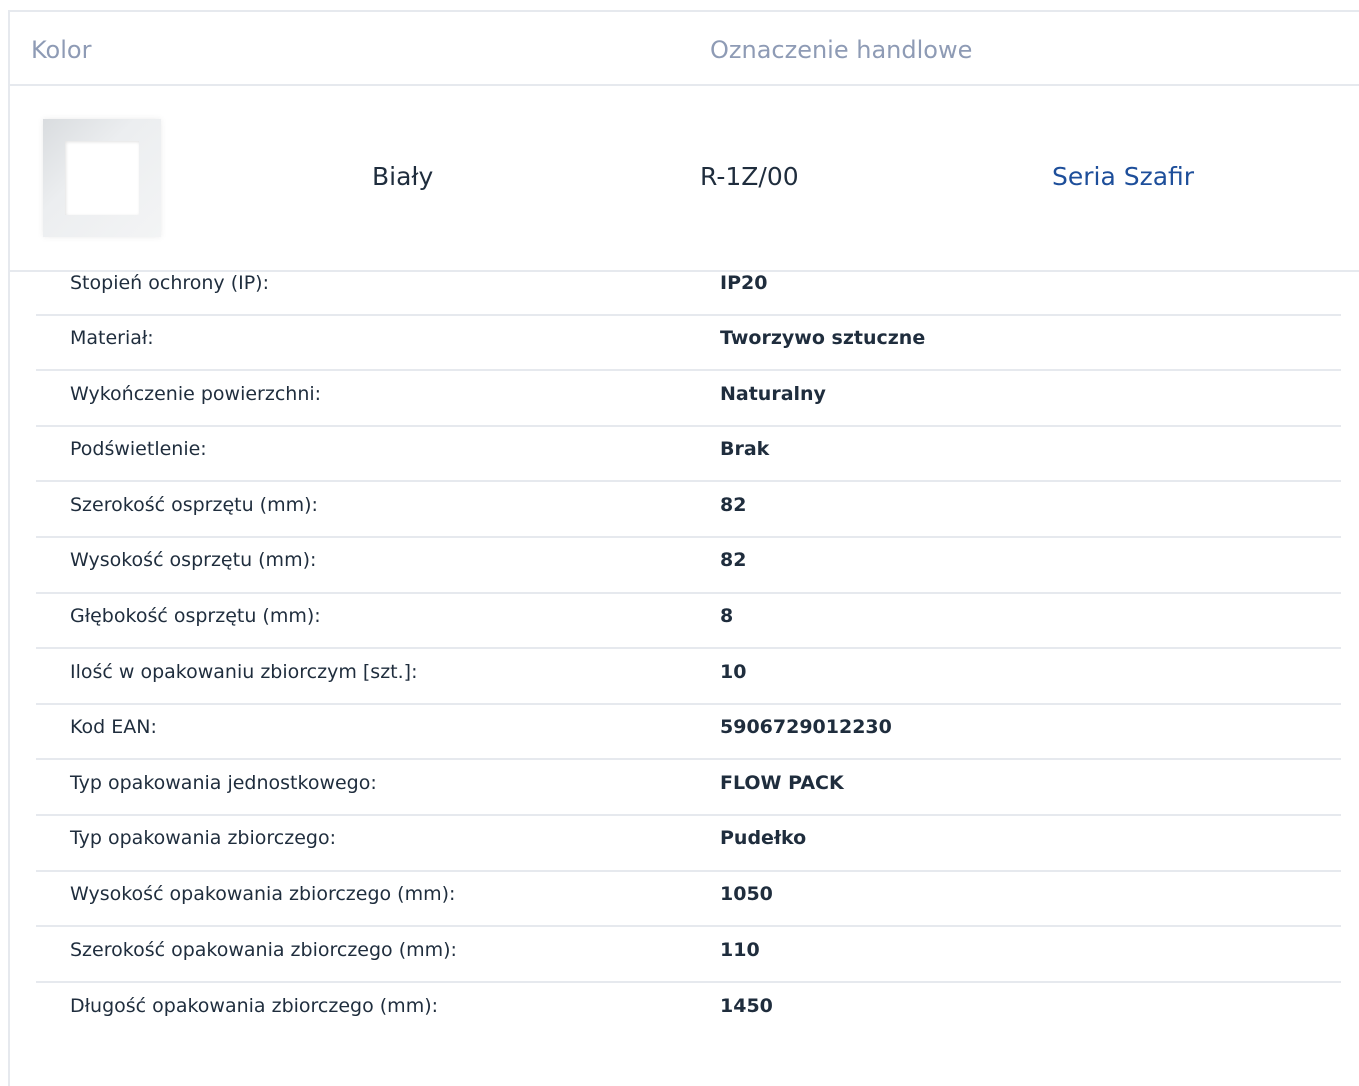 The width and height of the screenshot is (1359, 1086). What do you see at coordinates (688, 566) in the screenshot?
I see `spec-row: Wysokość osprzętu (mm): 82` at bounding box center [688, 566].